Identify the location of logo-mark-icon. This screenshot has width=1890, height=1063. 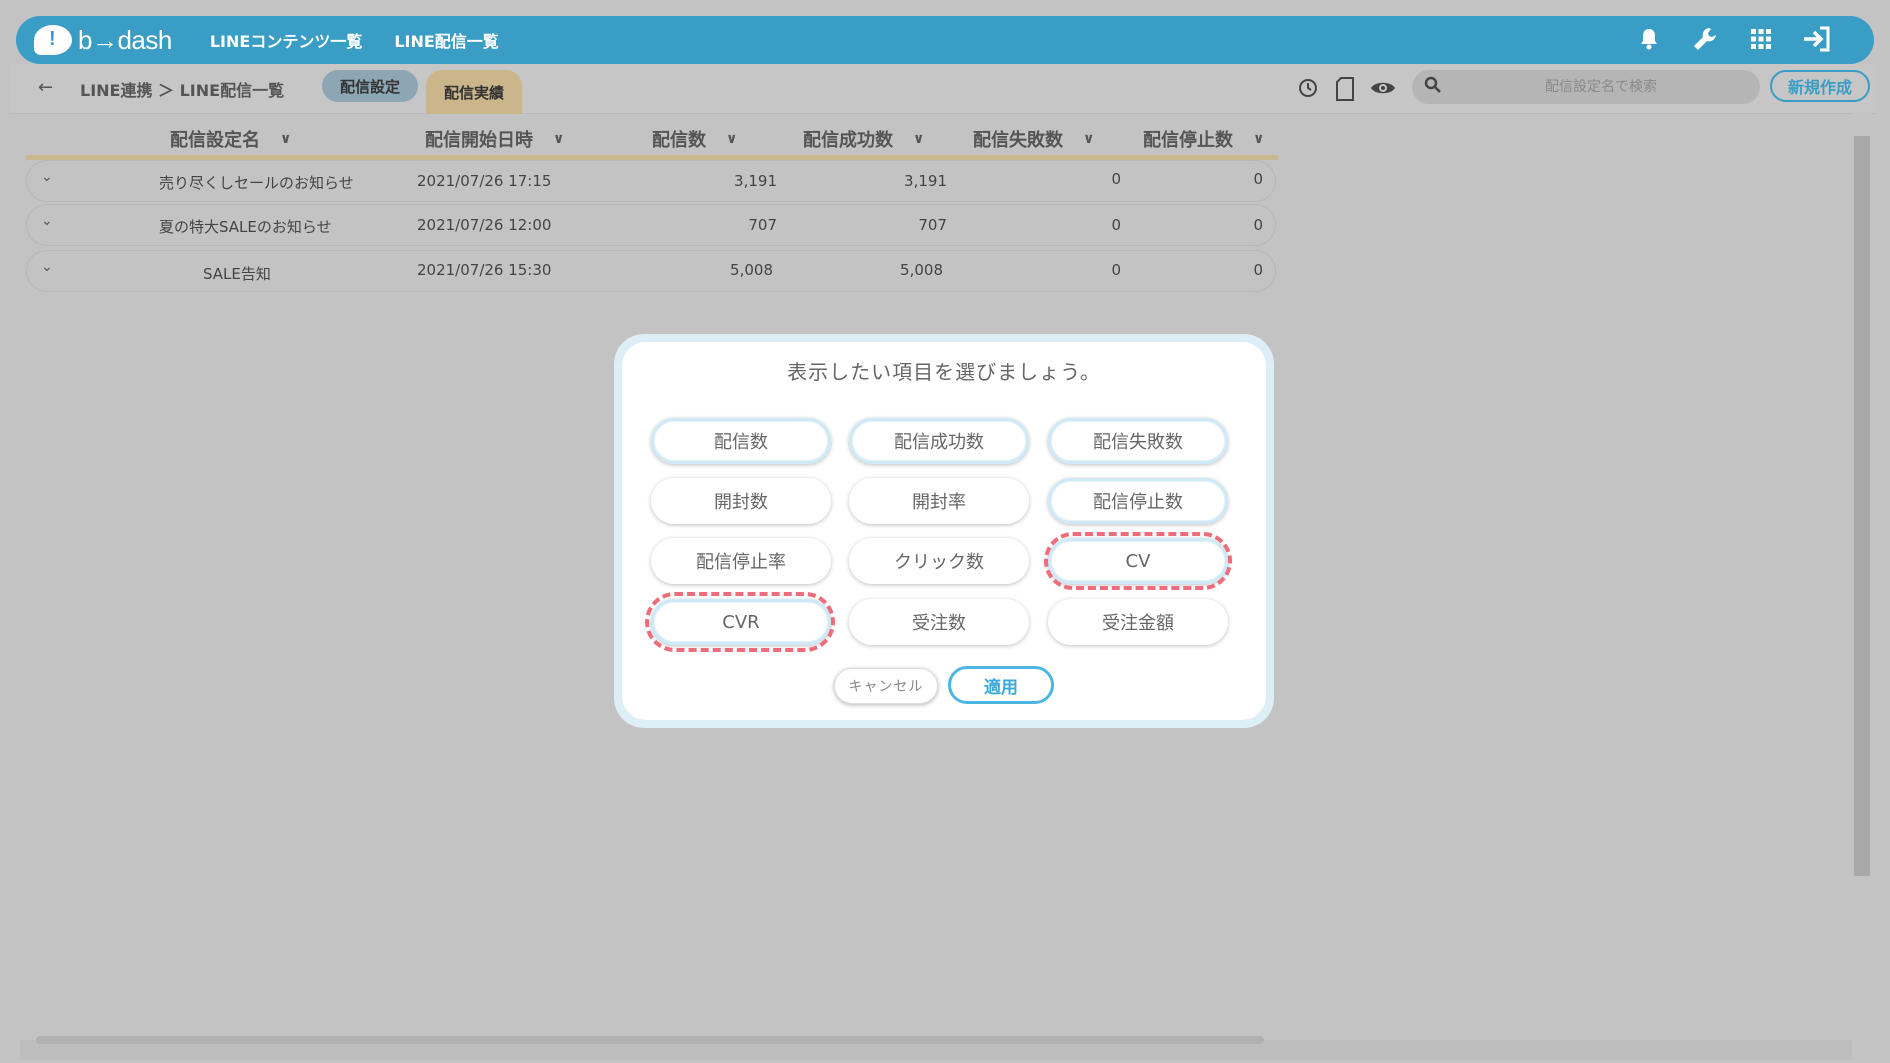
(53, 40).